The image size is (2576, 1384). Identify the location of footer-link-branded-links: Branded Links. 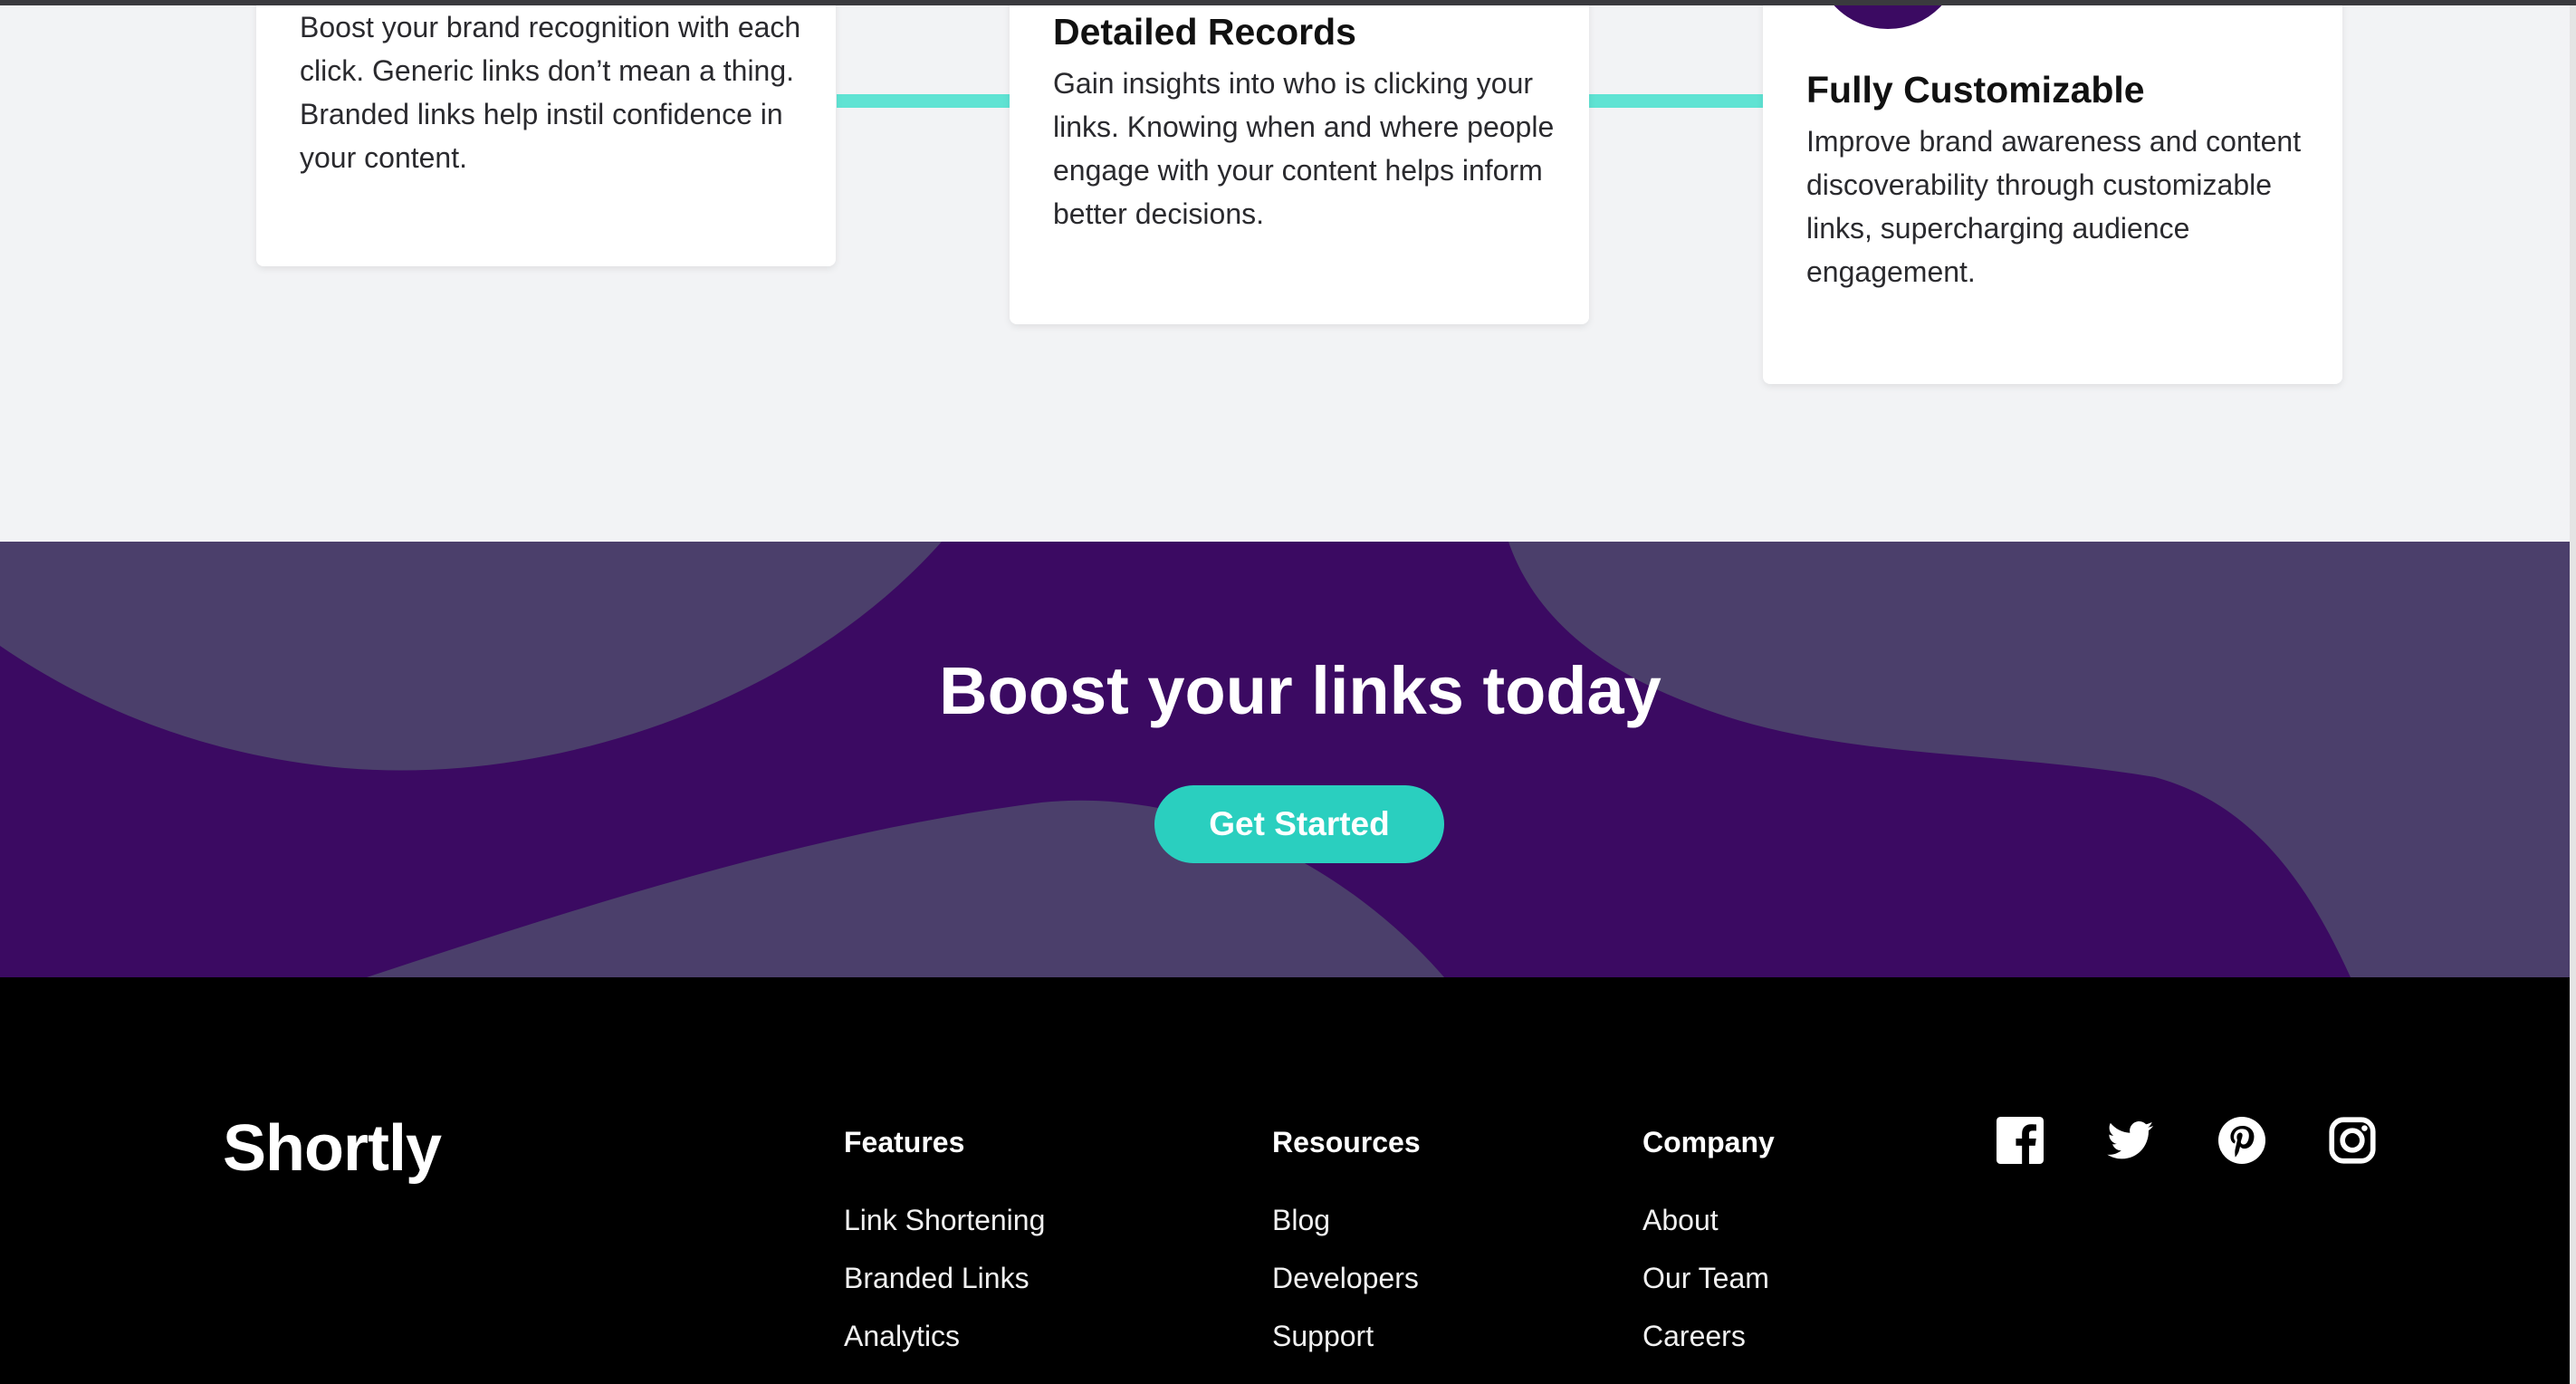
(936, 1278).